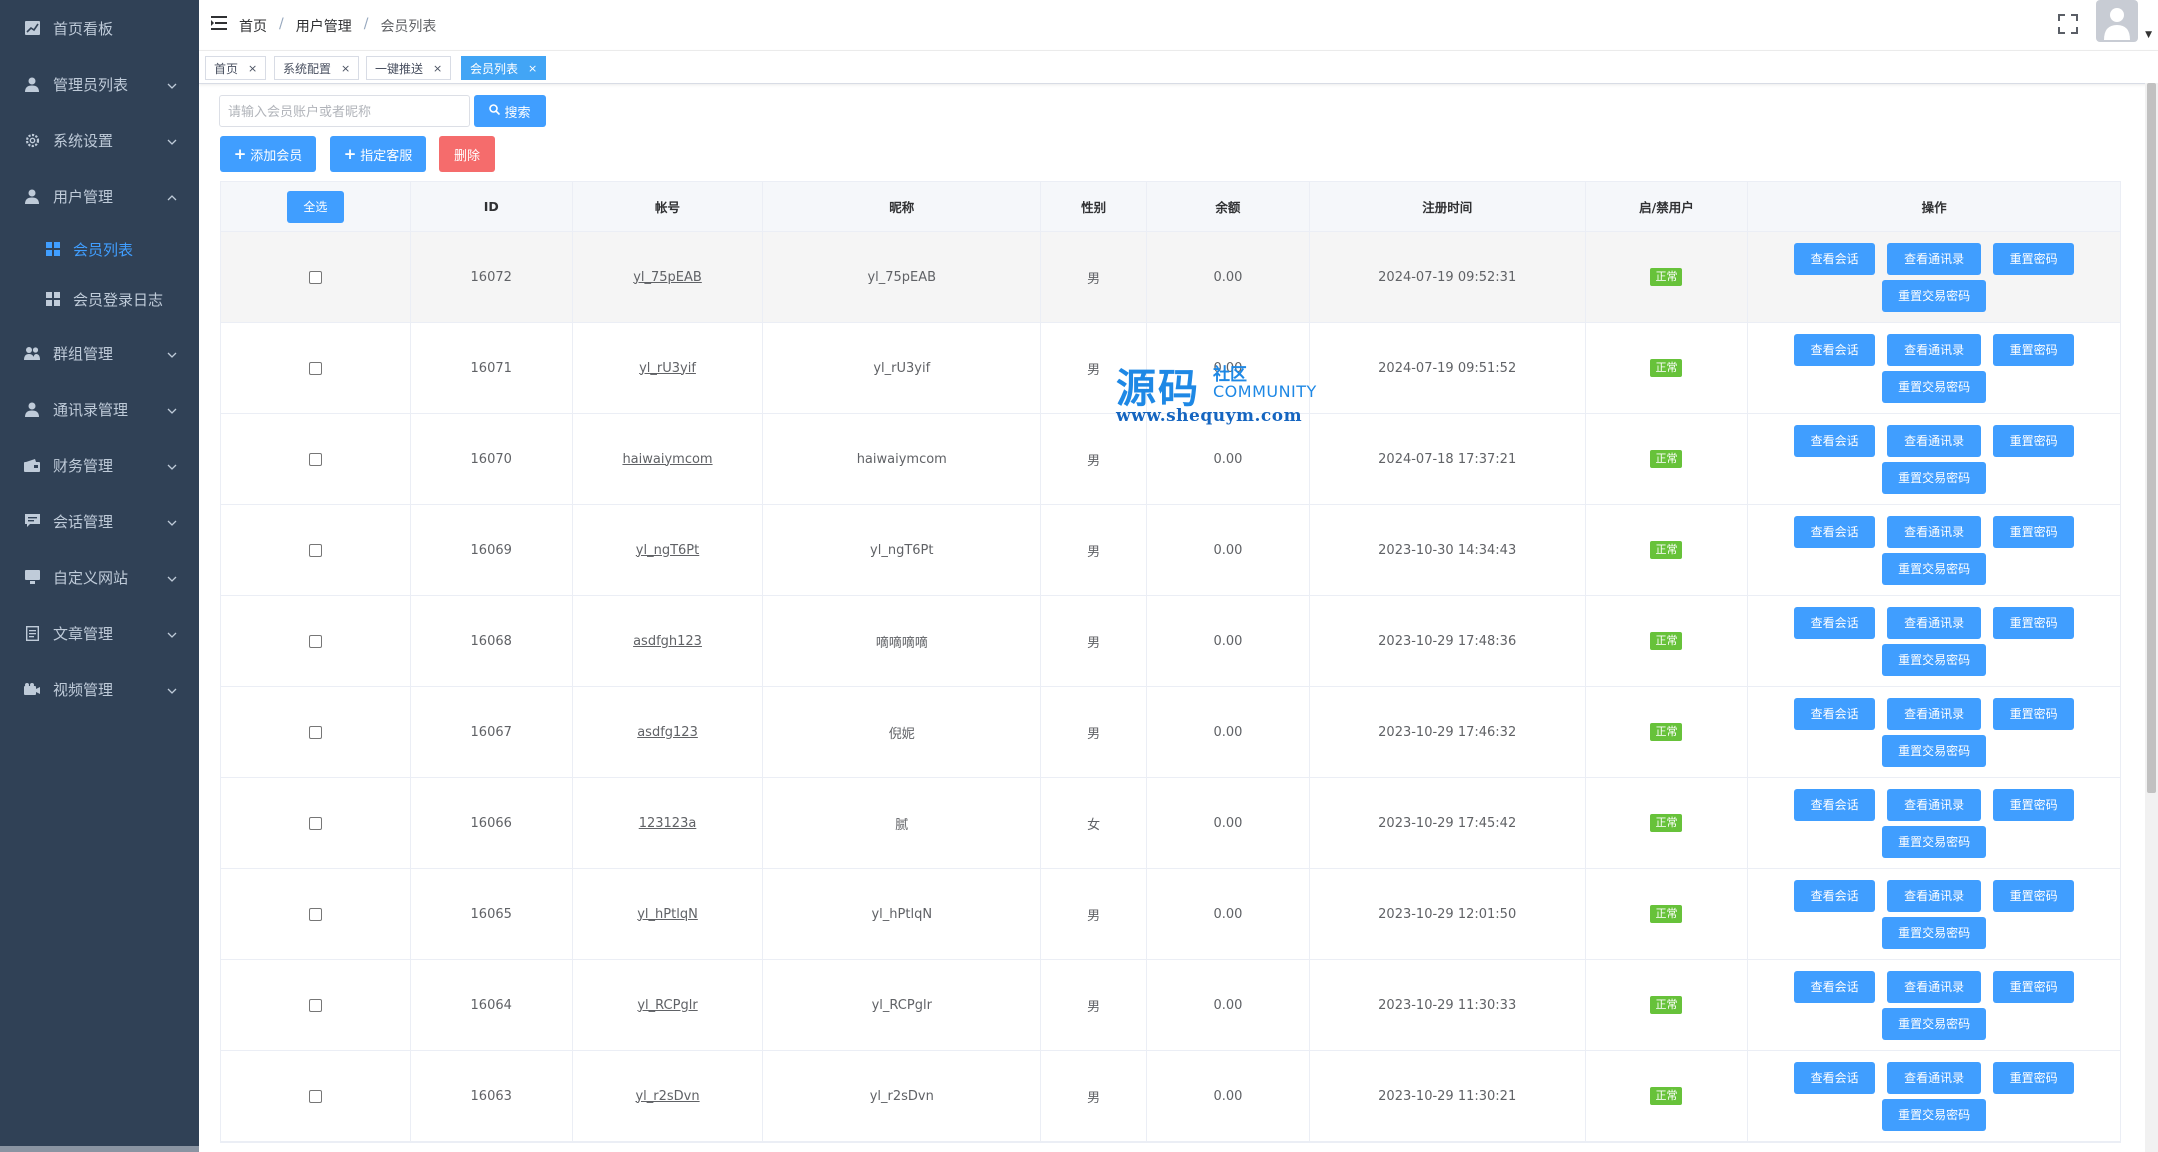 The width and height of the screenshot is (2158, 1152). What do you see at coordinates (668, 823) in the screenshot?
I see `account-link: 123123a` at bounding box center [668, 823].